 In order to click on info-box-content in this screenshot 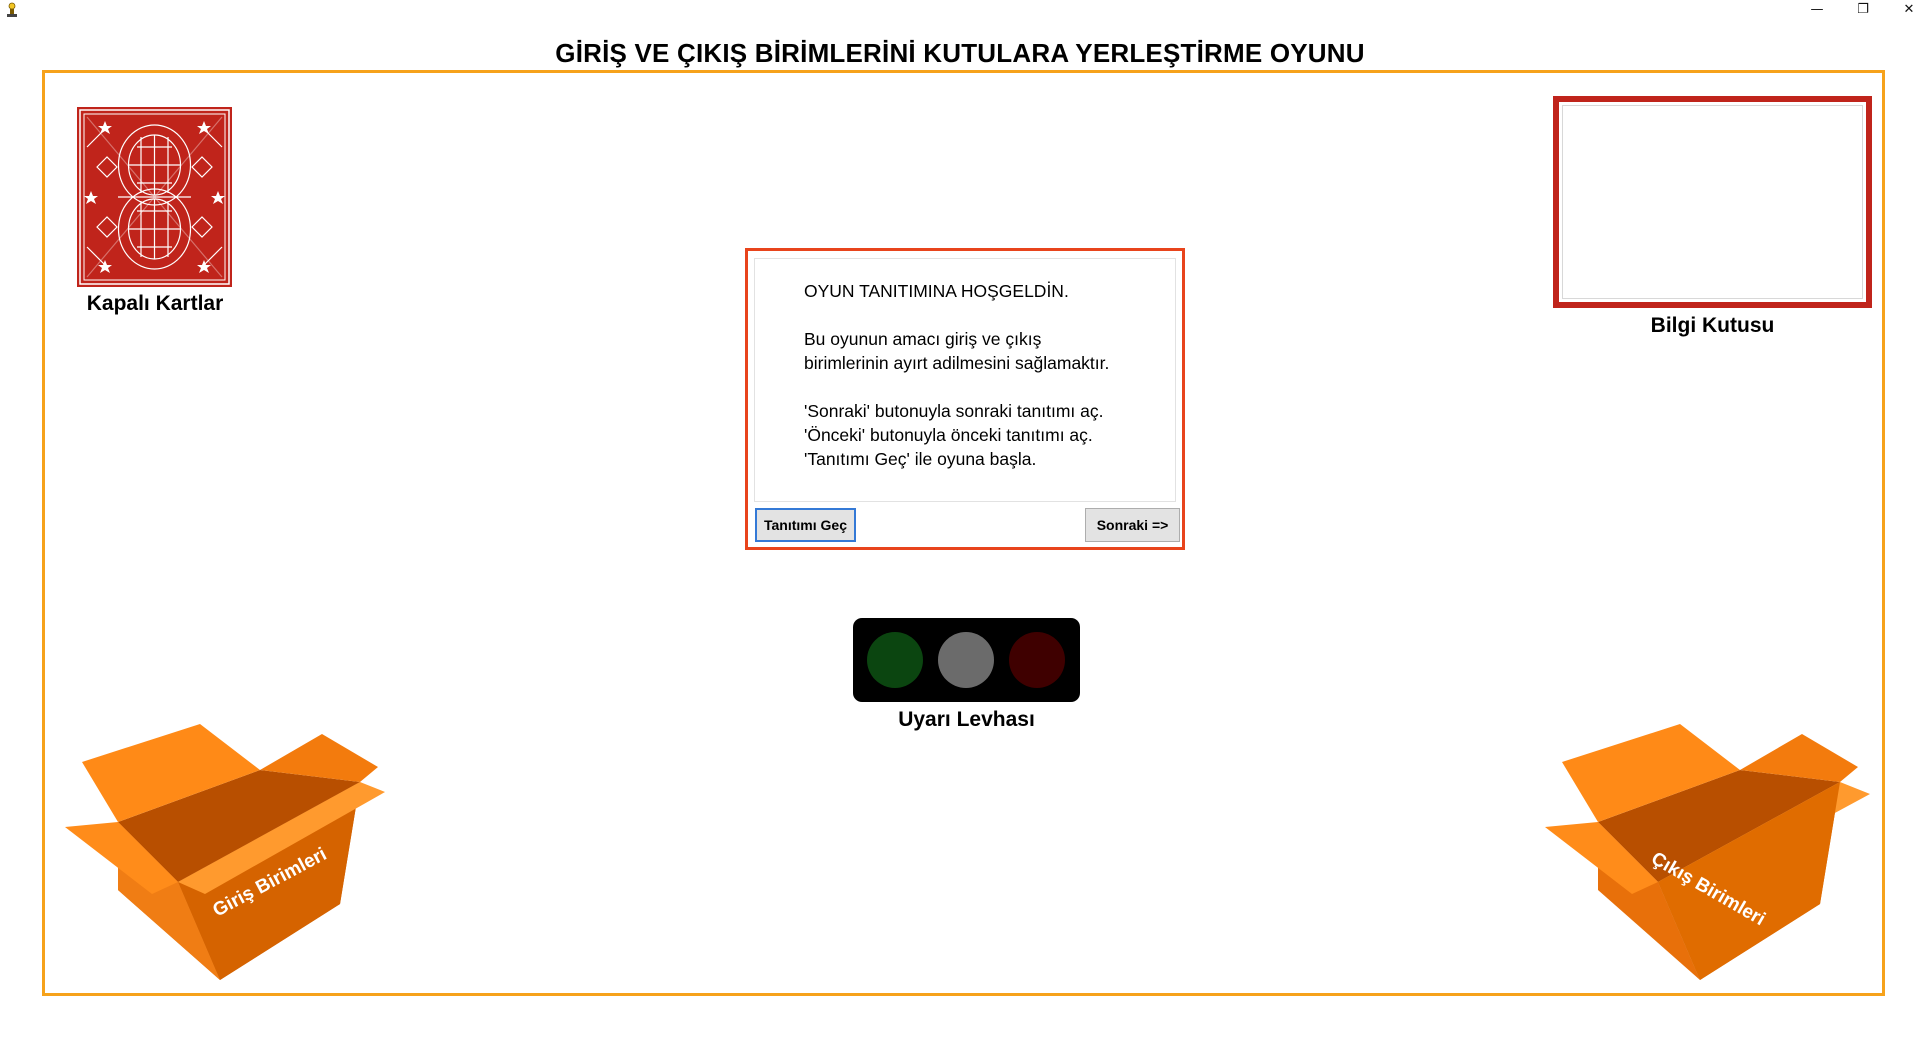, I will do `click(1712, 202)`.